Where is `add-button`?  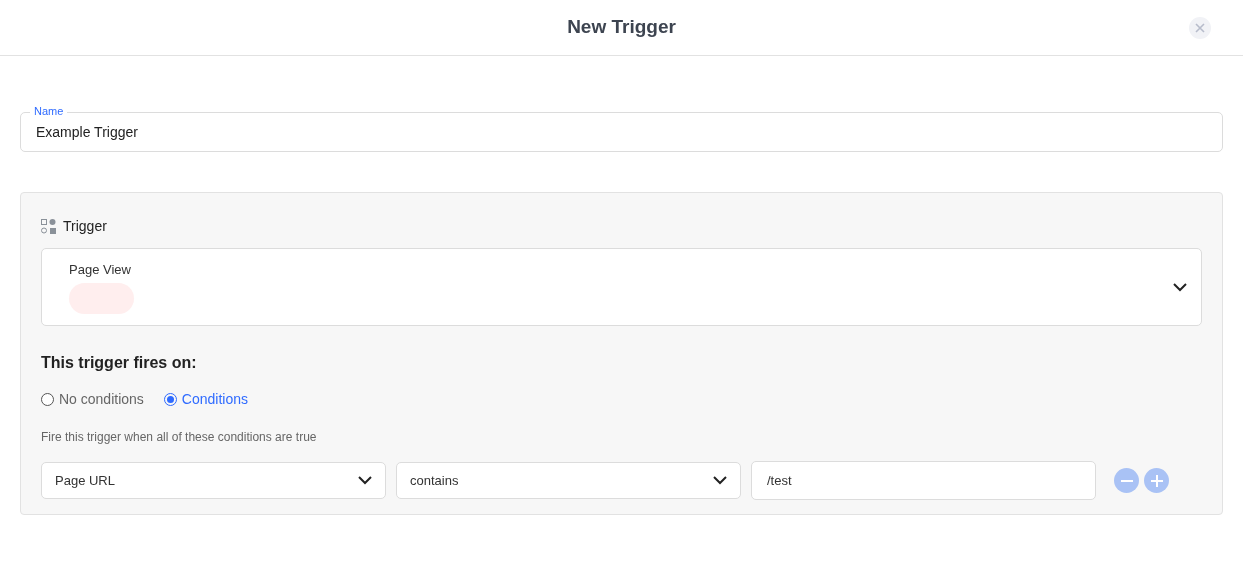 add-button is located at coordinates (1156, 480).